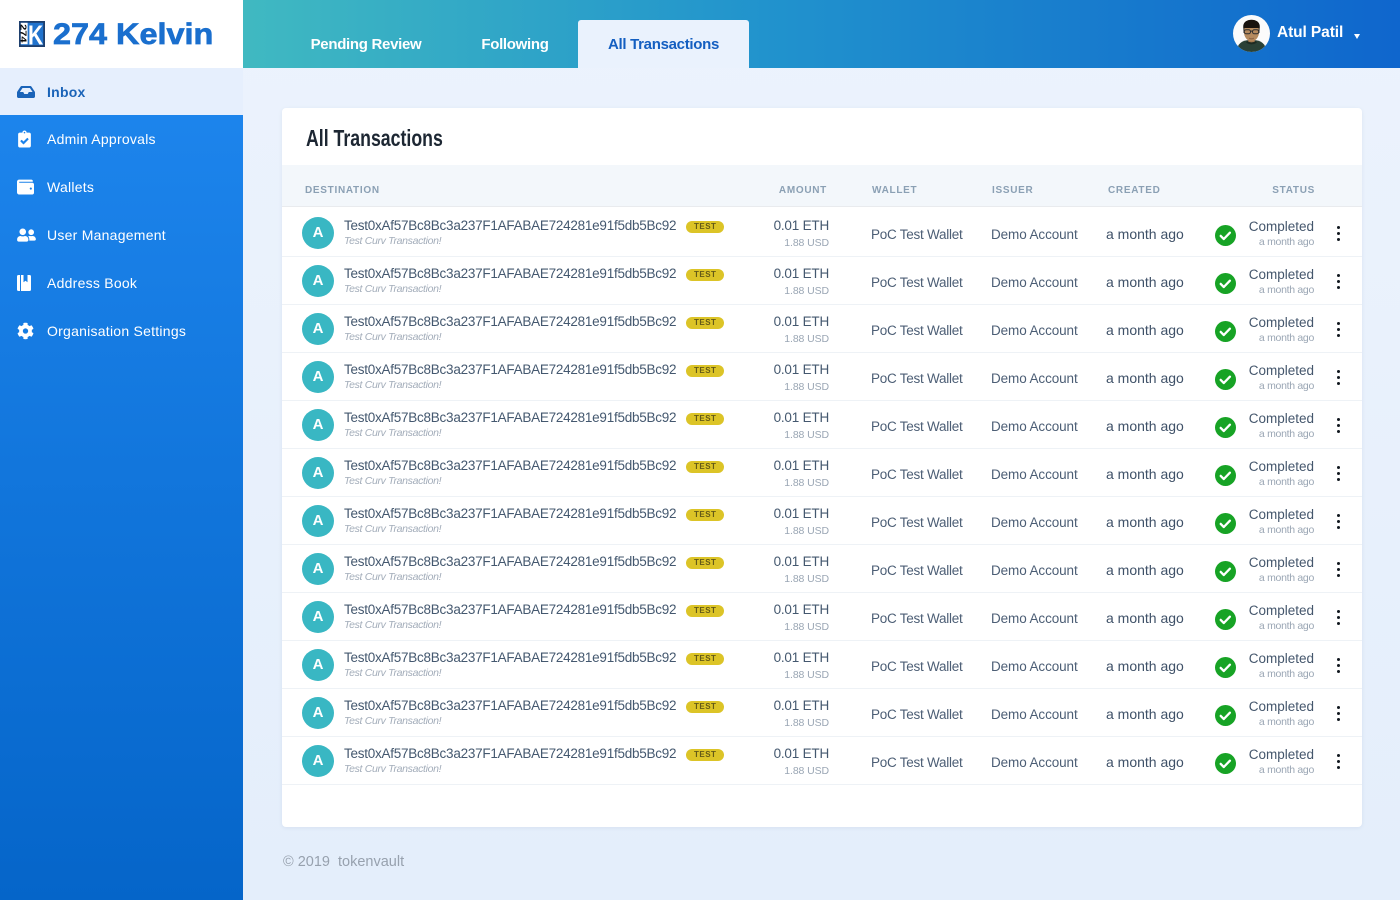 The height and width of the screenshot is (900, 1400). What do you see at coordinates (35, 34) in the screenshot?
I see `svg-text: K` at bounding box center [35, 34].